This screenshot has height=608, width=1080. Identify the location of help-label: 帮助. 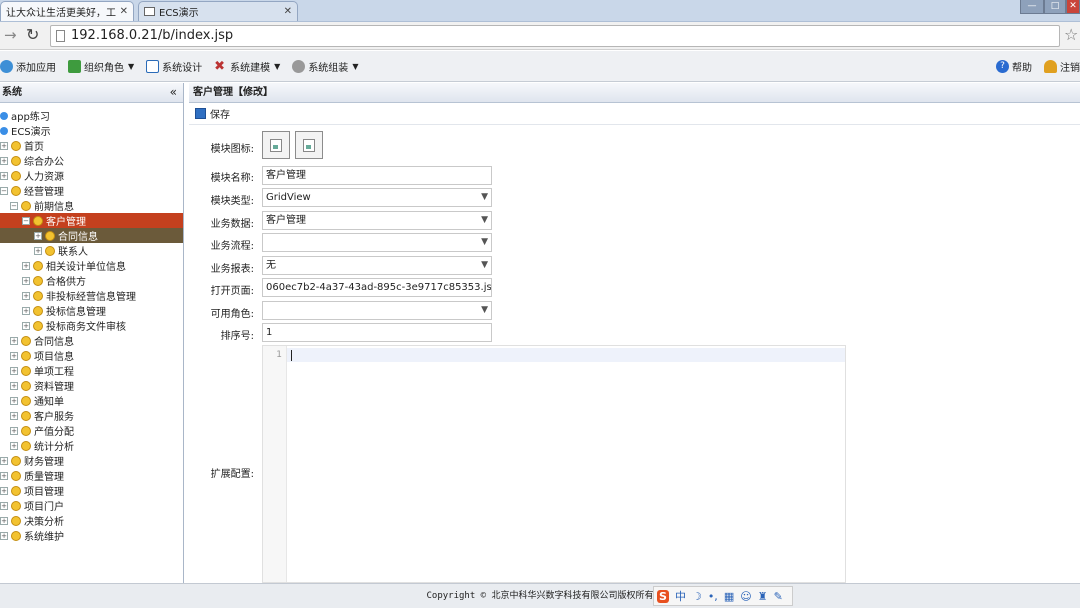
(1022, 68).